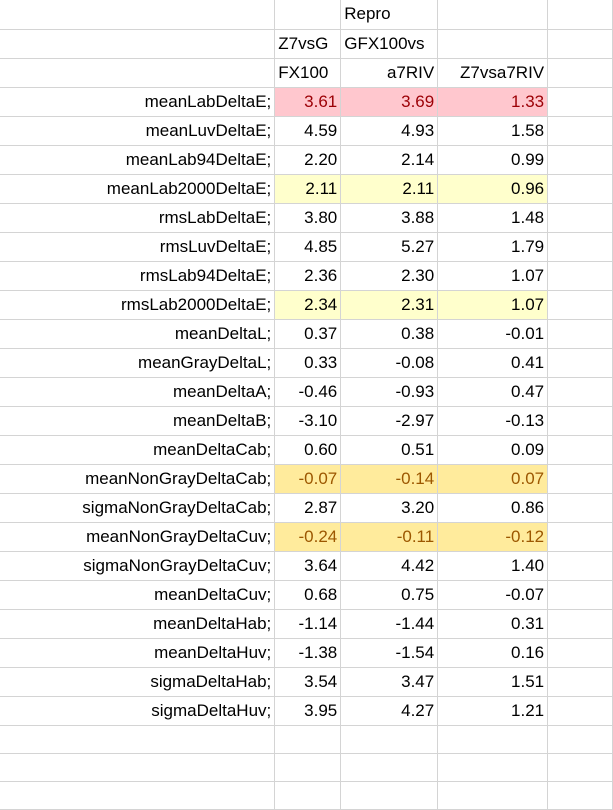 The height and width of the screenshot is (810, 613). What do you see at coordinates (389, 189) in the screenshot?
I see `value-cell-b: 2.11` at bounding box center [389, 189].